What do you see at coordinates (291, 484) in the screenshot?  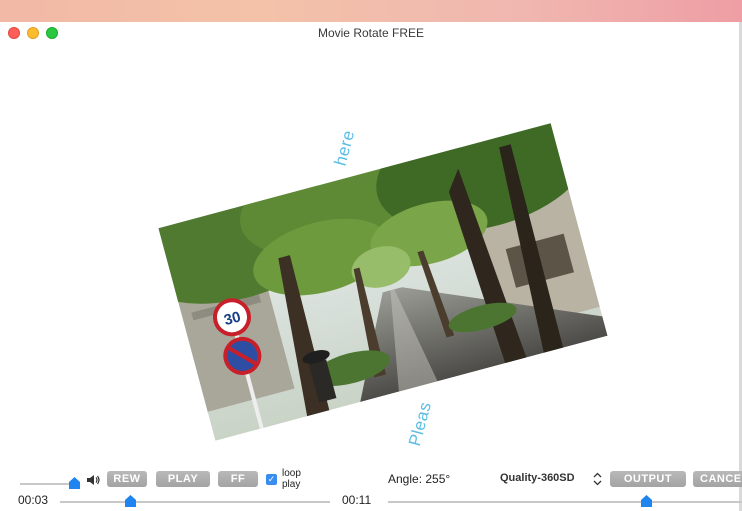 I see `loop-label-line2: play` at bounding box center [291, 484].